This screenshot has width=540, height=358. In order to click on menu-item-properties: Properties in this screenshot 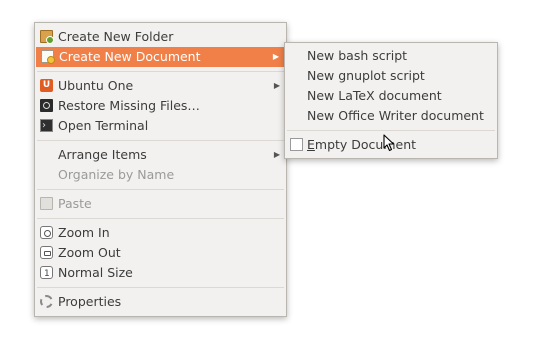, I will do `click(160, 302)`.